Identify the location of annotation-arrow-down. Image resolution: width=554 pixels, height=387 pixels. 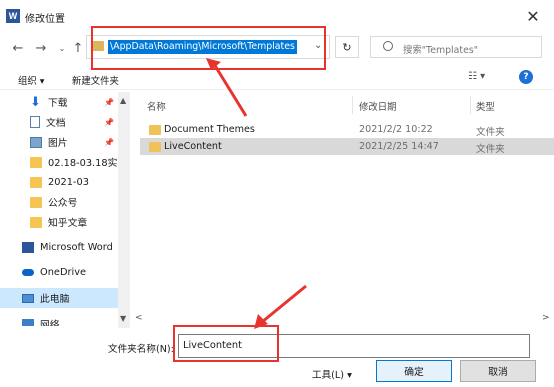
(284, 304).